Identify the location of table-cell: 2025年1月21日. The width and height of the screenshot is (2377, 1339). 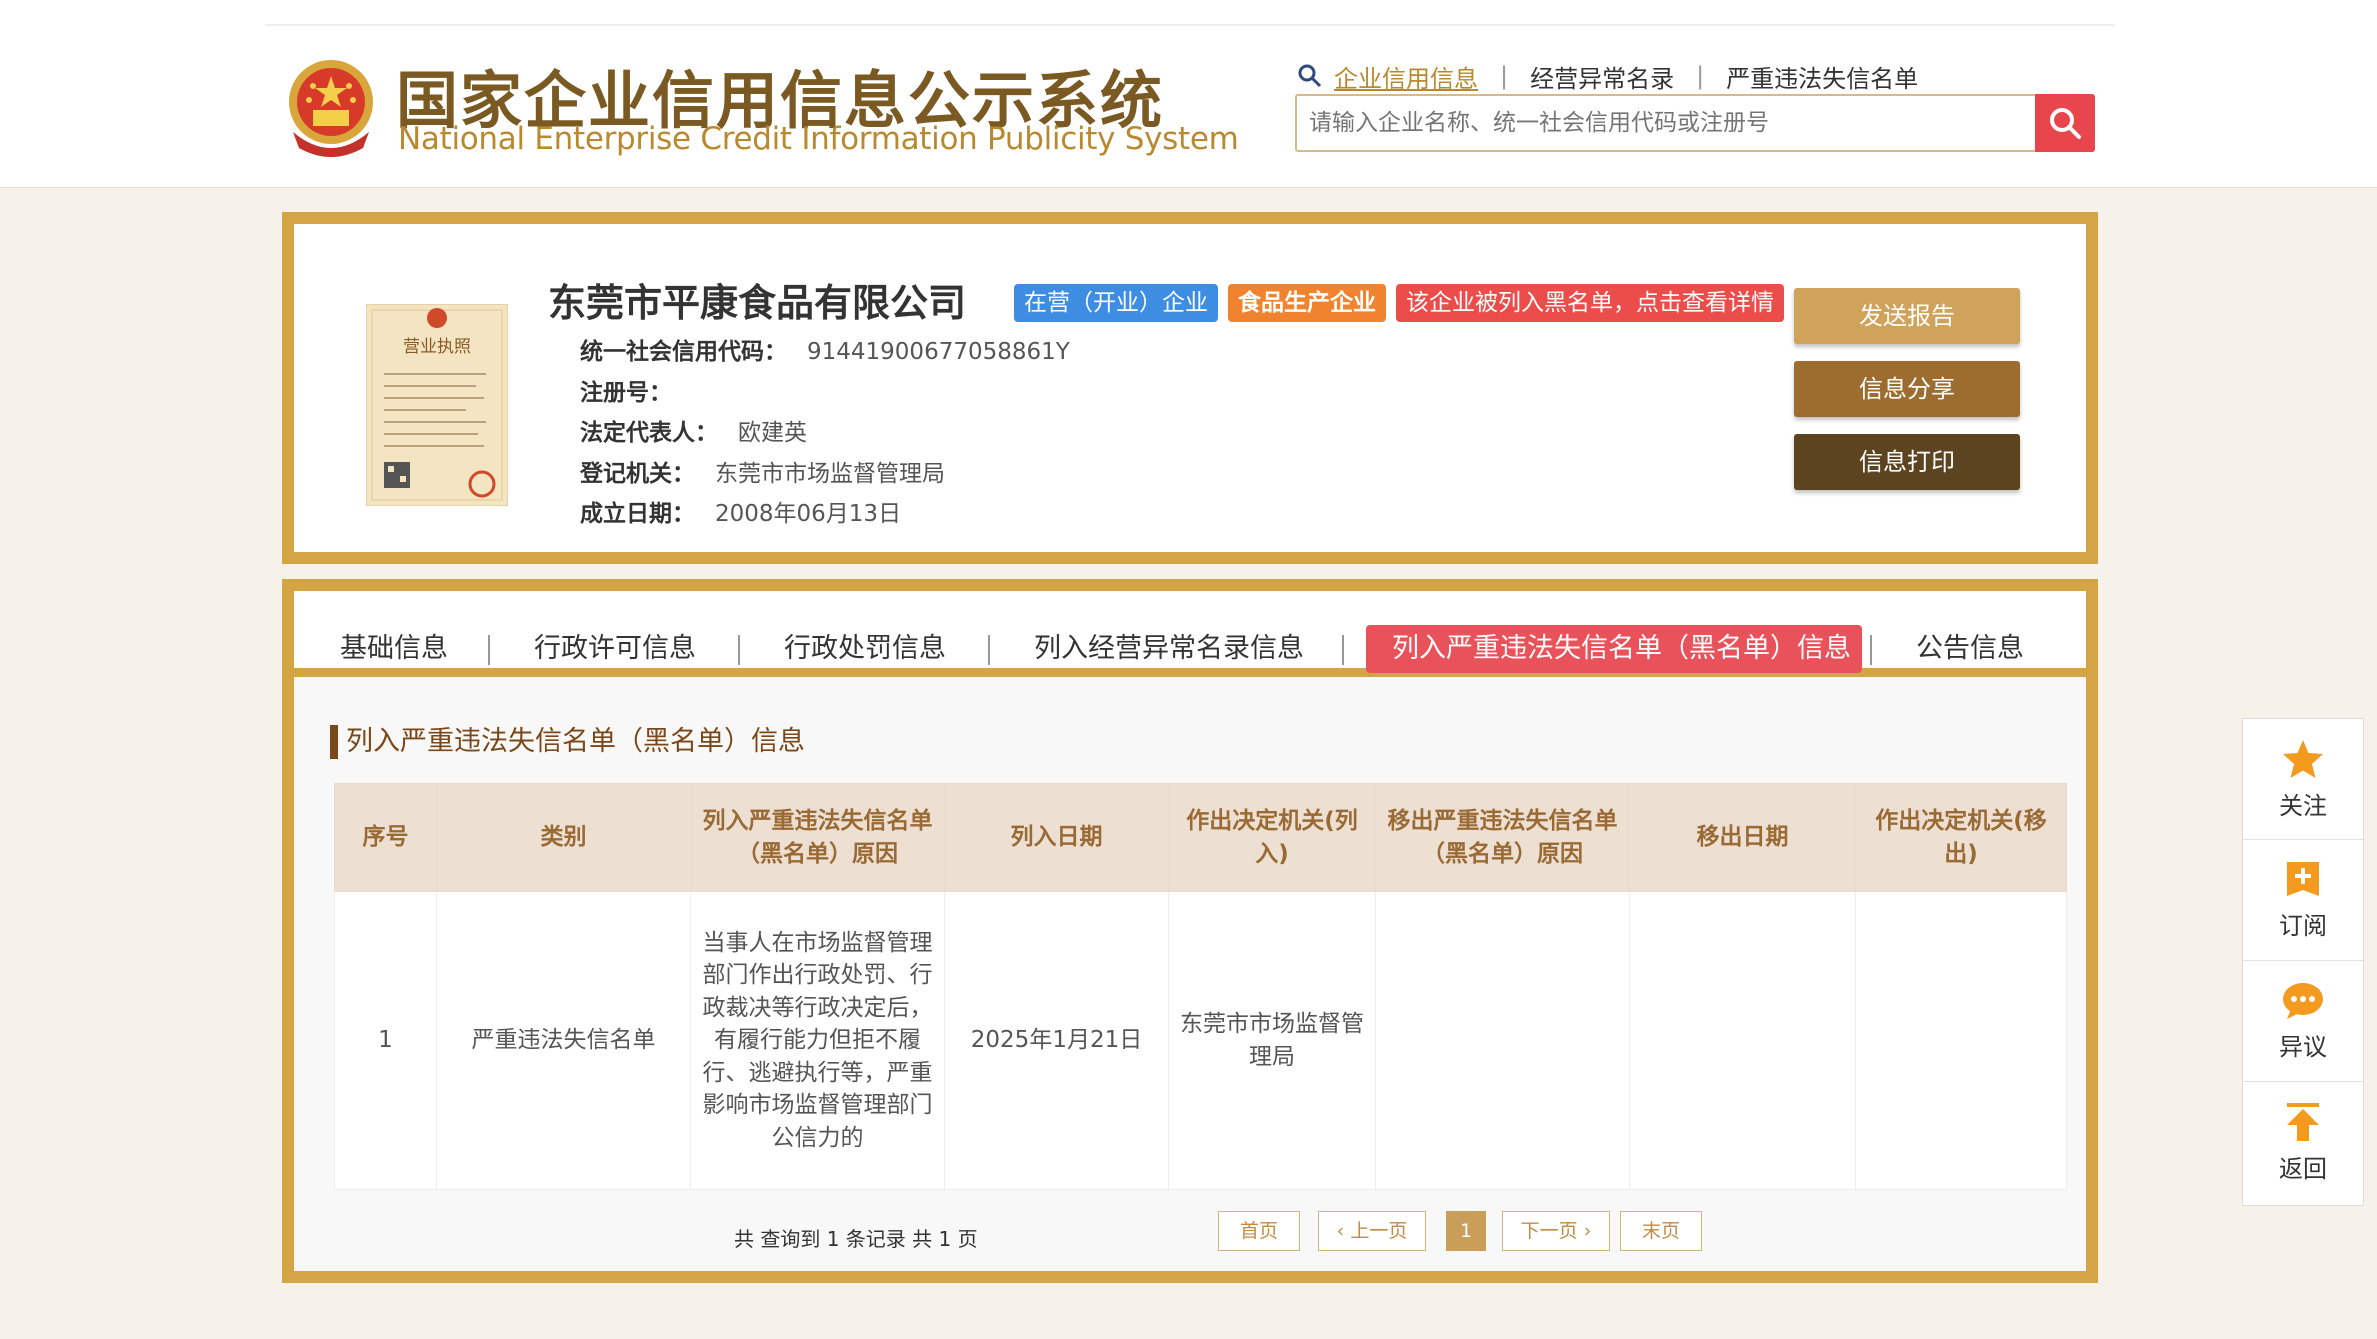
(1056, 1040).